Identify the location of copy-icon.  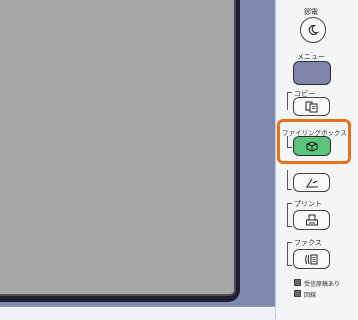
(311, 106).